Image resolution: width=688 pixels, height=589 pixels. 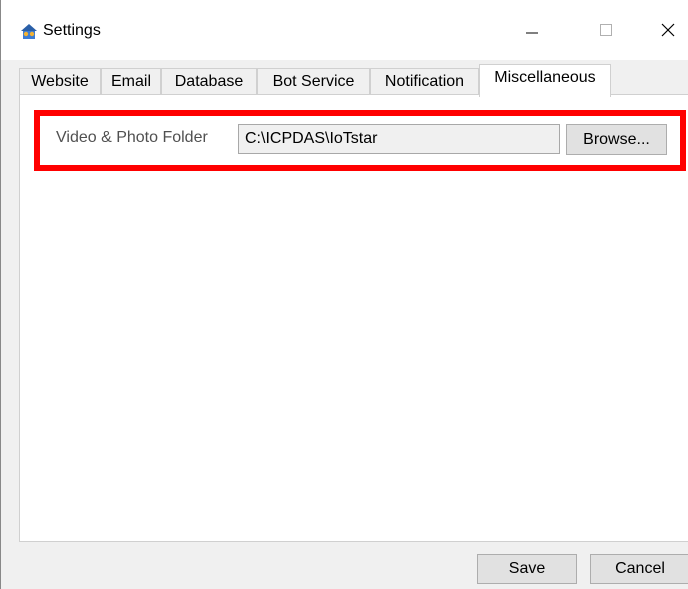 I want to click on tab-bot-service: Bot Service, so click(x=313, y=82).